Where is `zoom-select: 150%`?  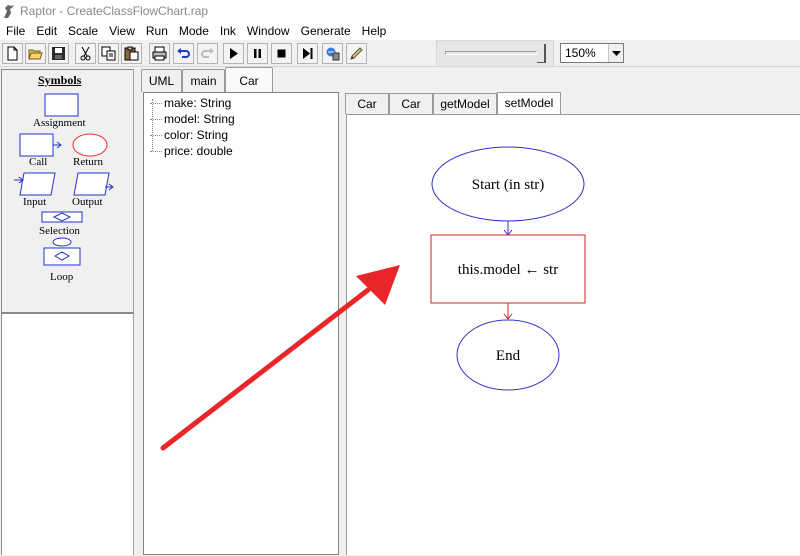
zoom-select: 150% is located at coordinates (592, 53).